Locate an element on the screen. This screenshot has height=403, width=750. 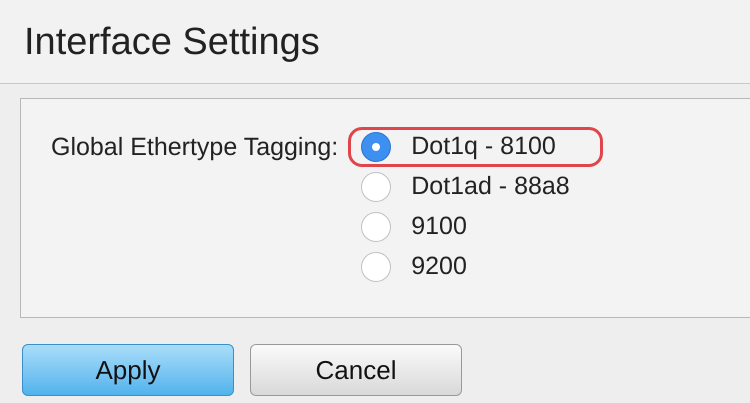
page-title: Interface Settings is located at coordinates (172, 41).